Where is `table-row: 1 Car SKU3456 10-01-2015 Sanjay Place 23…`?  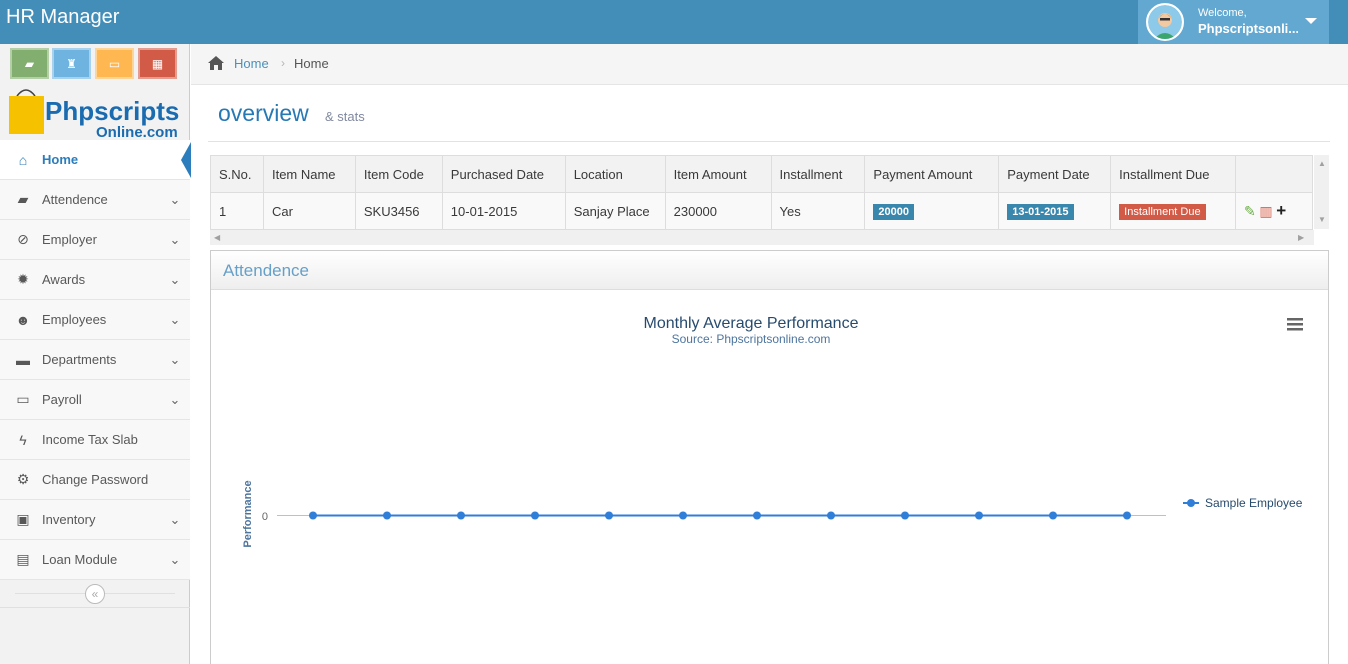 table-row: 1 Car SKU3456 10-01-2015 Sanjay Place 23… is located at coordinates (761, 211).